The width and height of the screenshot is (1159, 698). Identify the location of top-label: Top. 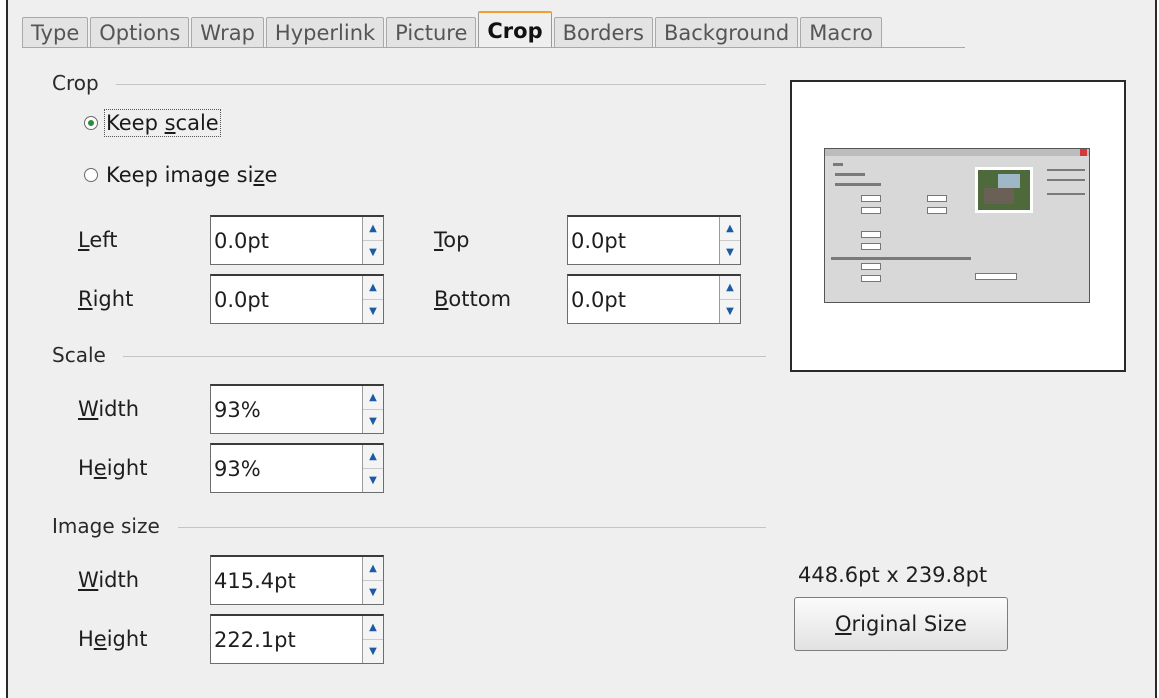
(452, 240).